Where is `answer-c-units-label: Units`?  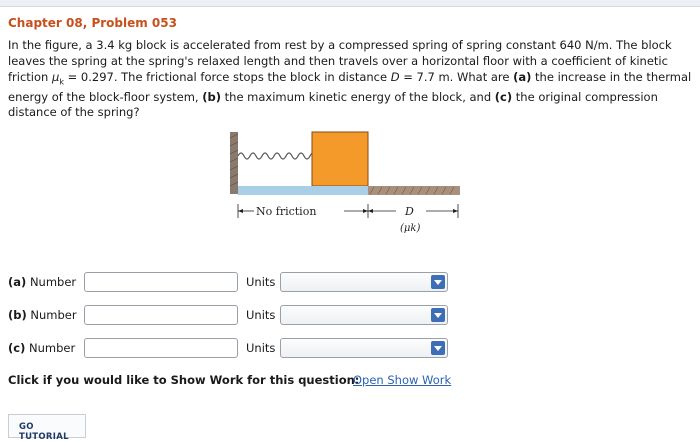 answer-c-units-label: Units is located at coordinates (261, 348).